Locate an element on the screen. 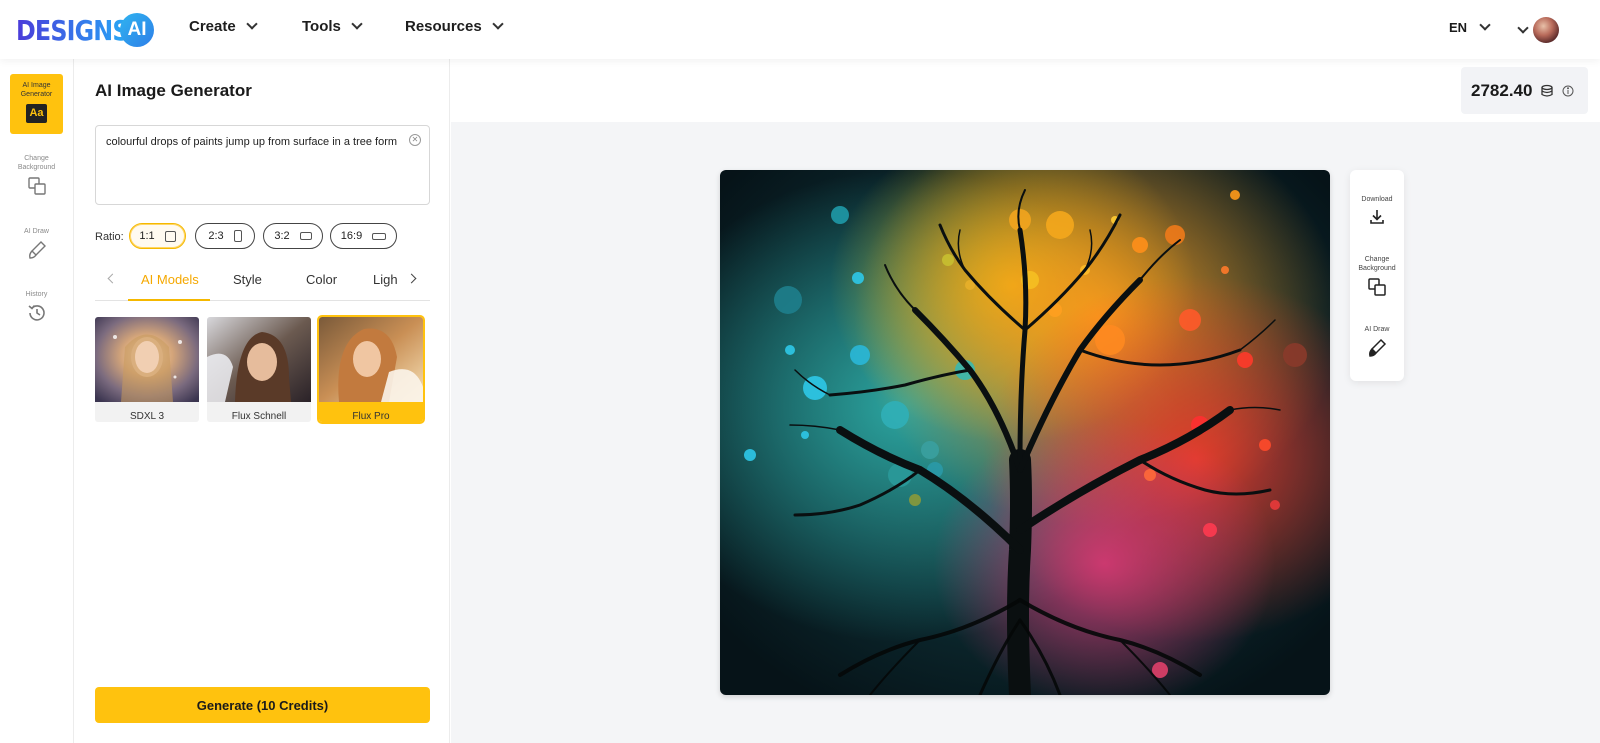 The height and width of the screenshot is (743, 1600). rail-item-ai-draw: AI Draw is located at coordinates (36, 243).